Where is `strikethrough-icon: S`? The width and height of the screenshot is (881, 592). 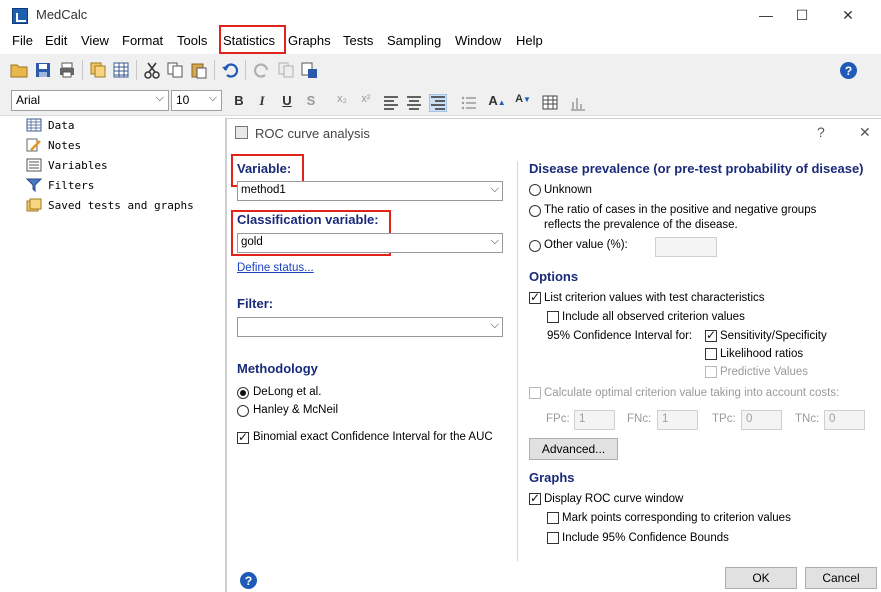 strikethrough-icon: S is located at coordinates (311, 102).